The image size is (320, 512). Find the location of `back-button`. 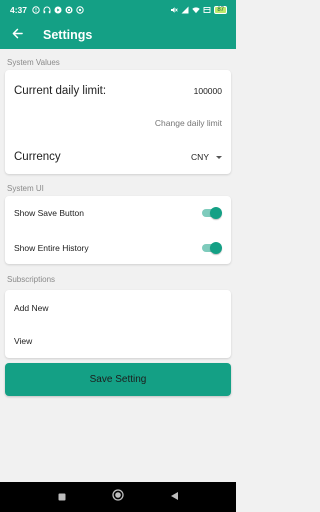

back-button is located at coordinates (17, 34).